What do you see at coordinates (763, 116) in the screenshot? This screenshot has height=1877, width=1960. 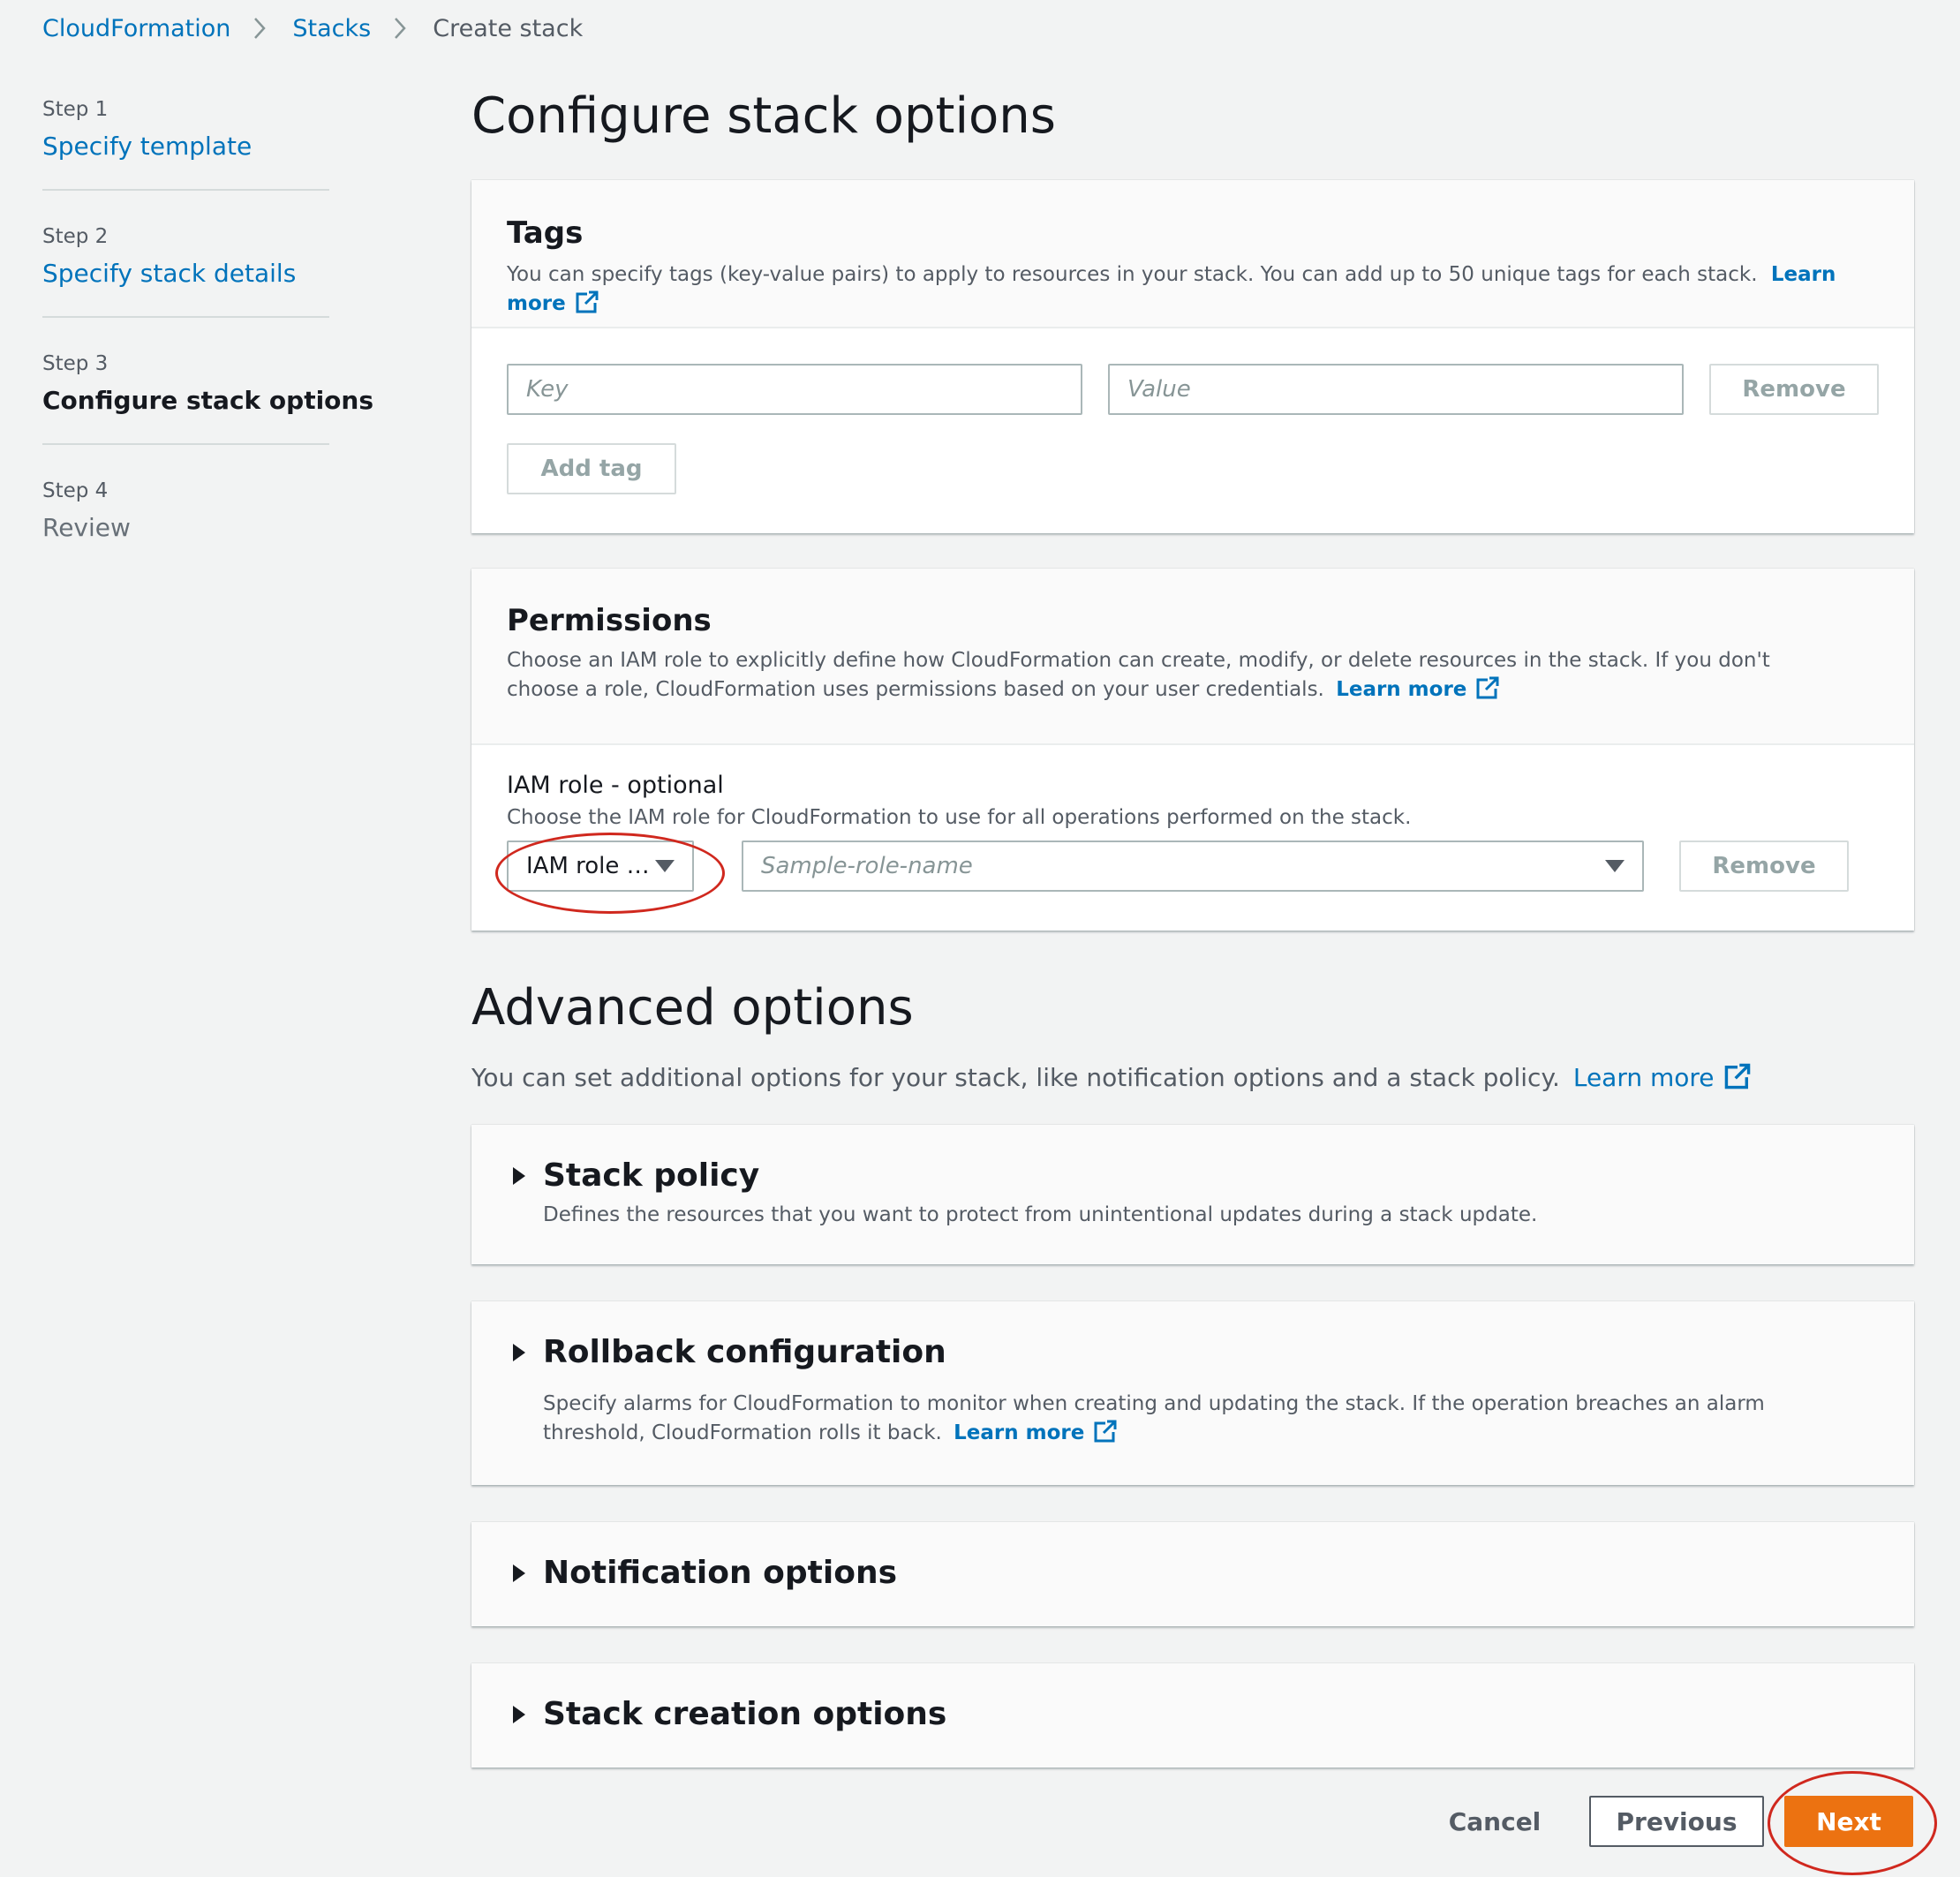 I see `page-title: Configure stack options` at bounding box center [763, 116].